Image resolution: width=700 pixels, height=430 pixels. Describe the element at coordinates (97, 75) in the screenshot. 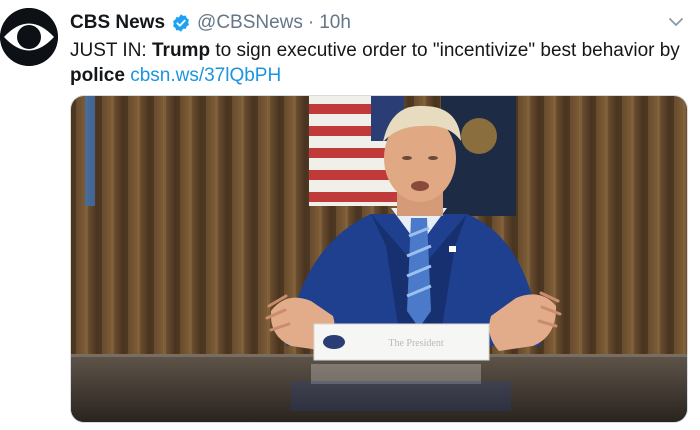

I see `text-bold-police: police` at that location.